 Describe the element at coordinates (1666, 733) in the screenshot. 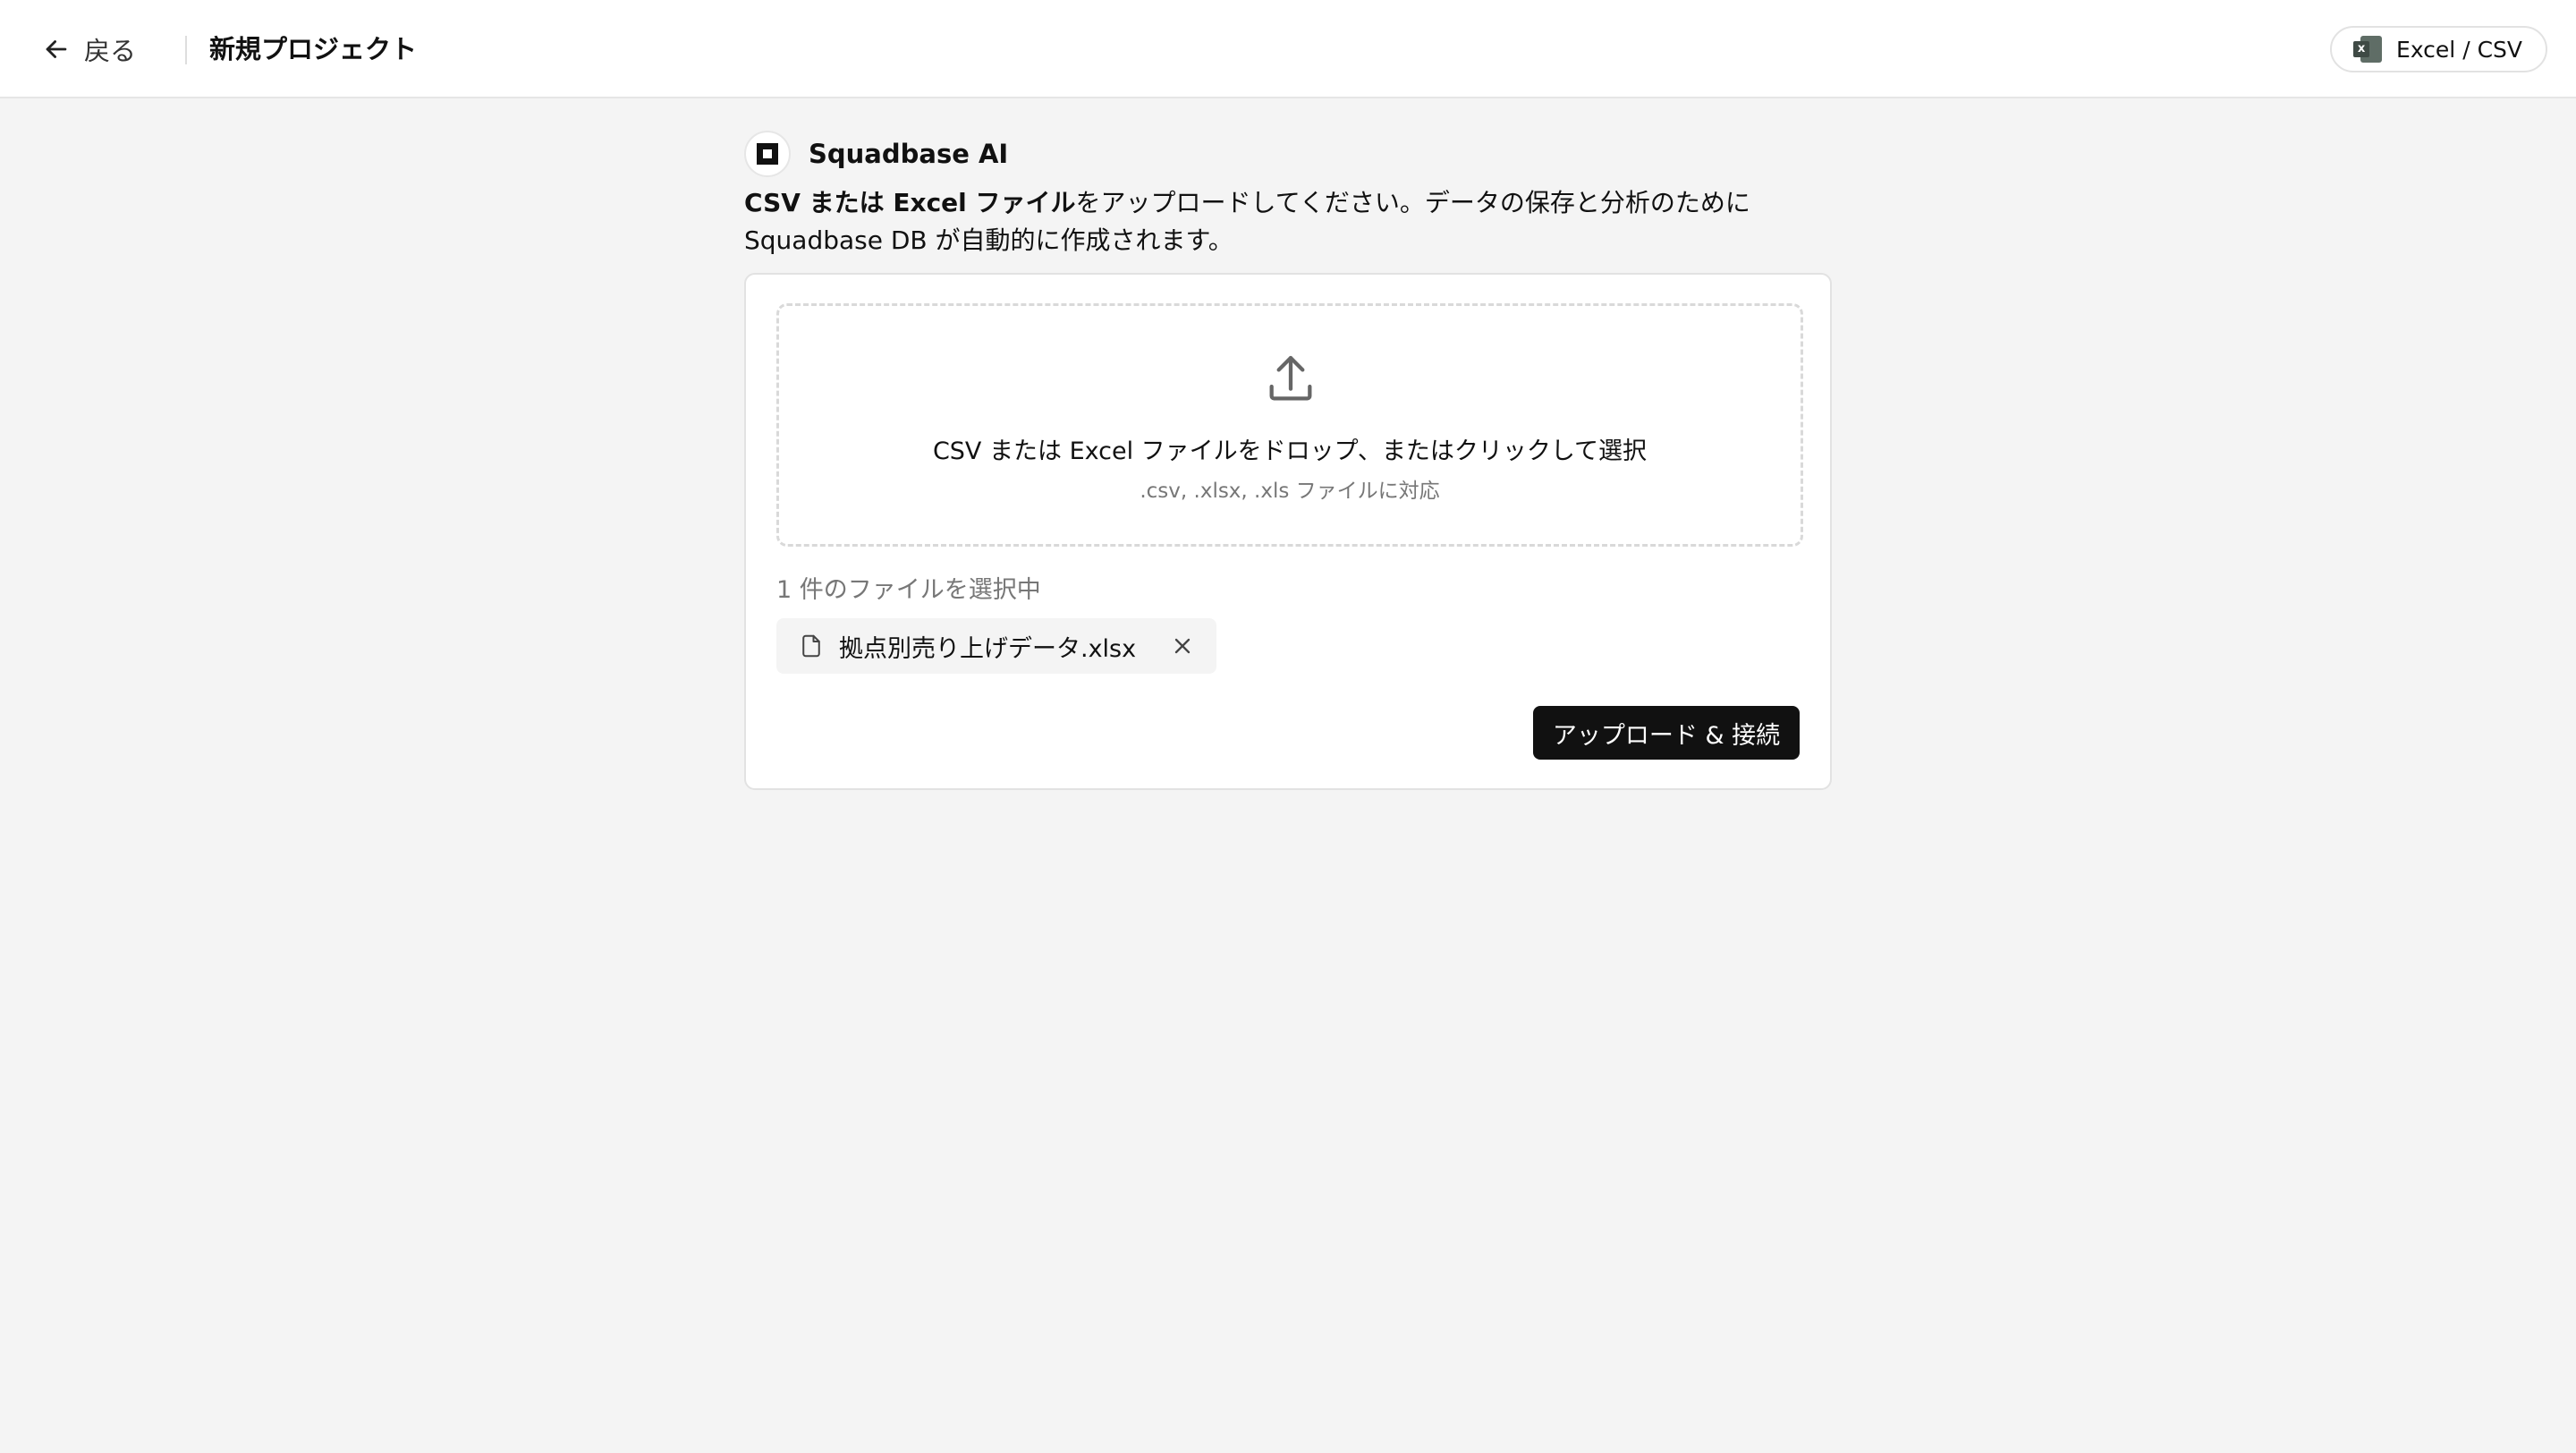

I see `upload-connect-button: アップロード & 接続` at that location.